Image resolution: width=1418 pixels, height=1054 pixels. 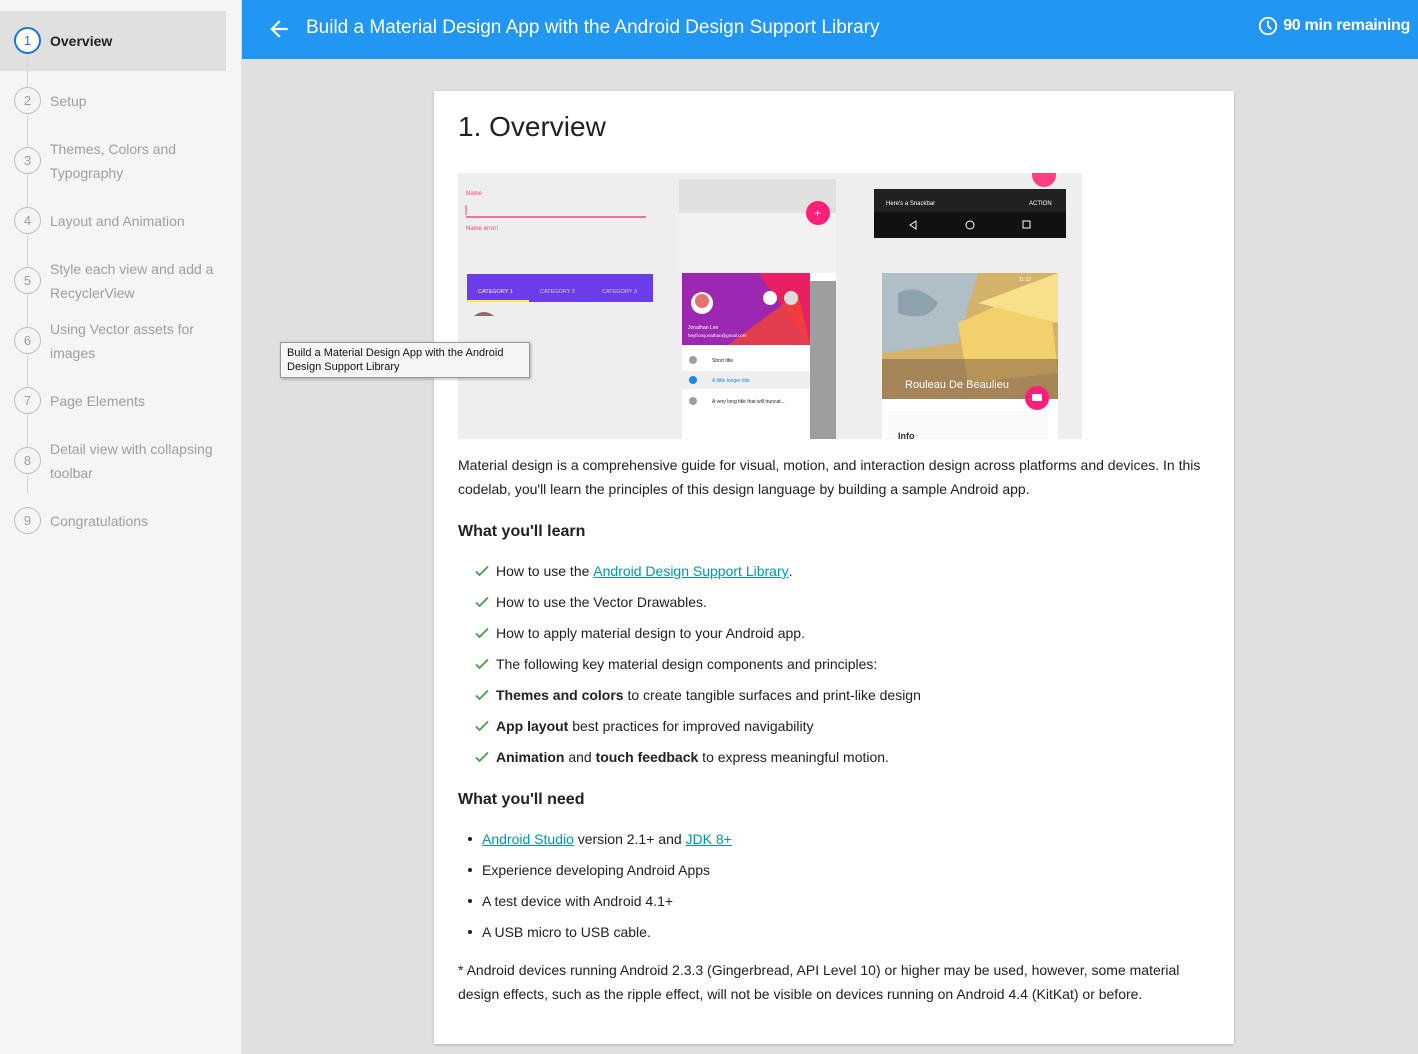 What do you see at coordinates (793, 757) in the screenshot?
I see `learn-item-text: to express meaningful motion.` at bounding box center [793, 757].